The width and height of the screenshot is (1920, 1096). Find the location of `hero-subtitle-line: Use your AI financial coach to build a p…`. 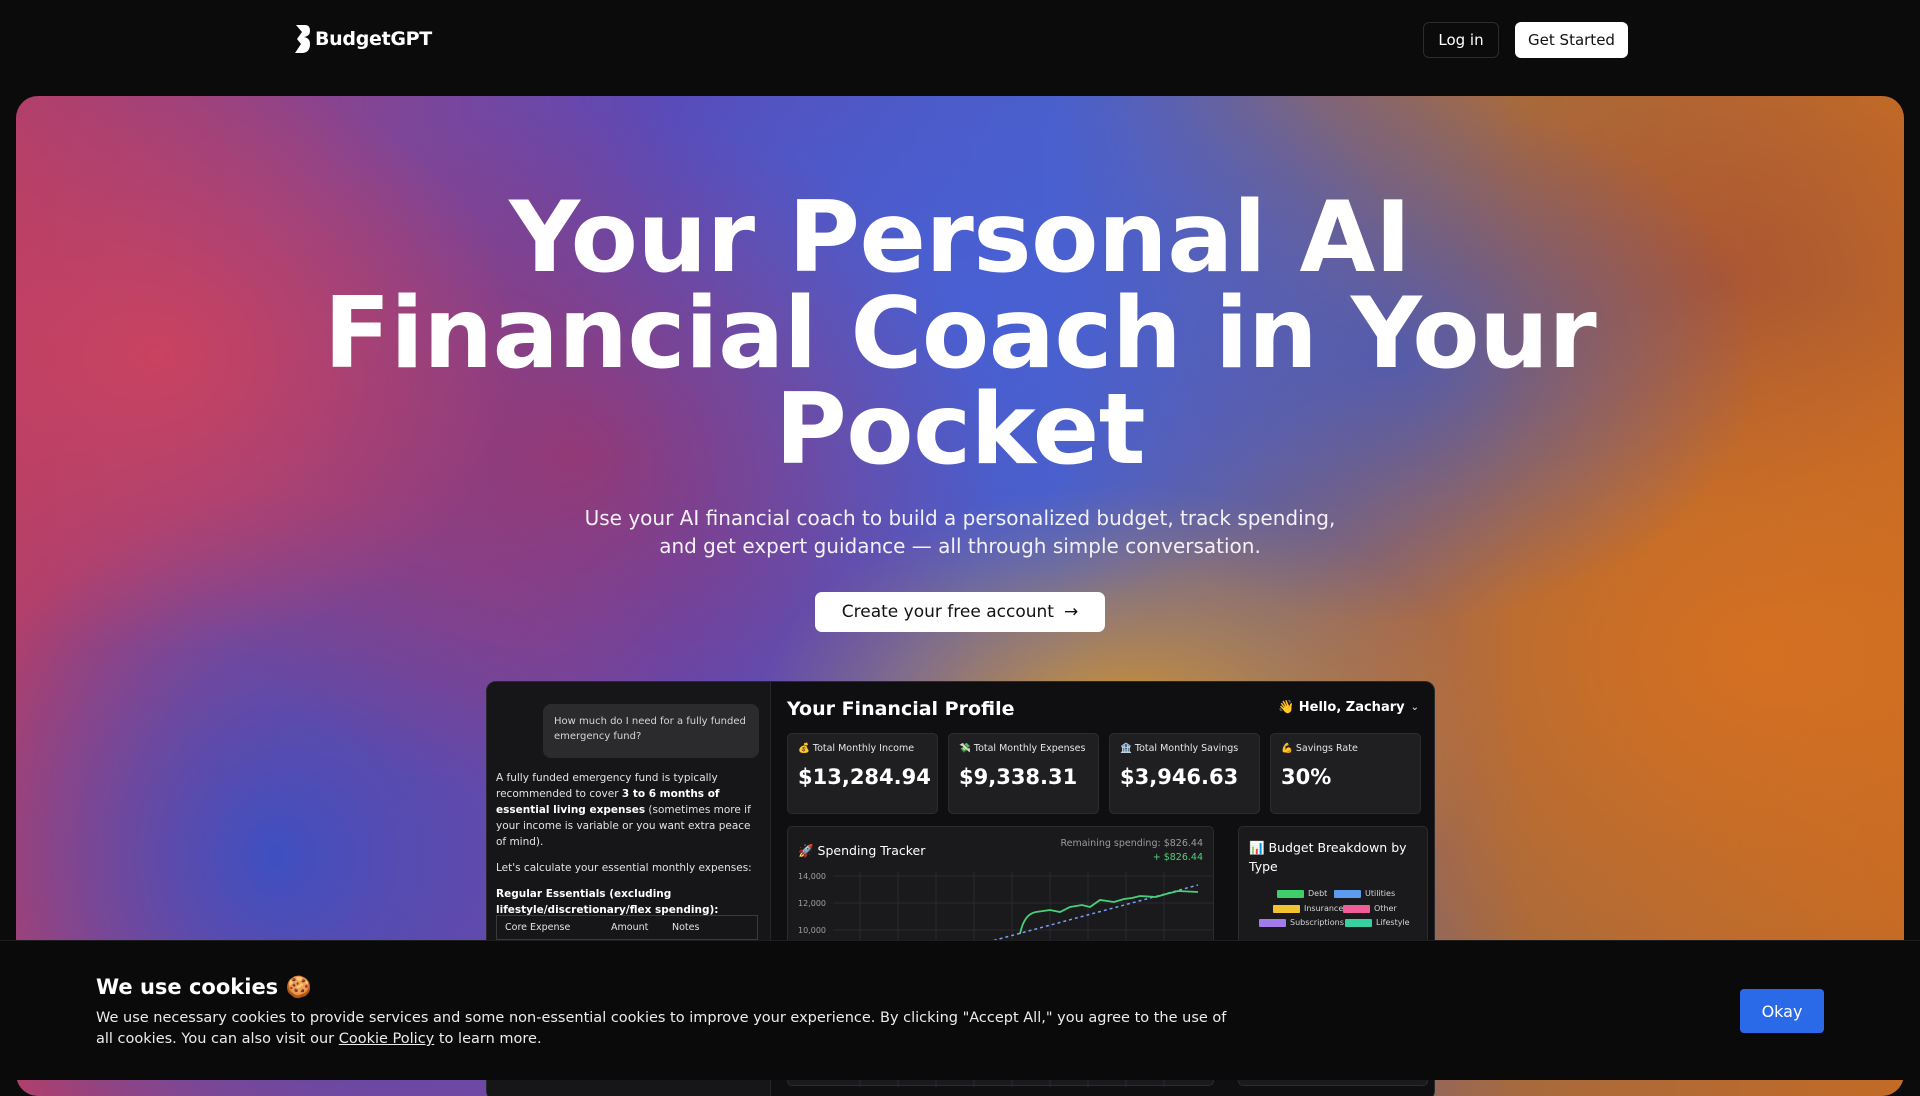

hero-subtitle-line: Use your AI financial coach to build a p… is located at coordinates (960, 518).